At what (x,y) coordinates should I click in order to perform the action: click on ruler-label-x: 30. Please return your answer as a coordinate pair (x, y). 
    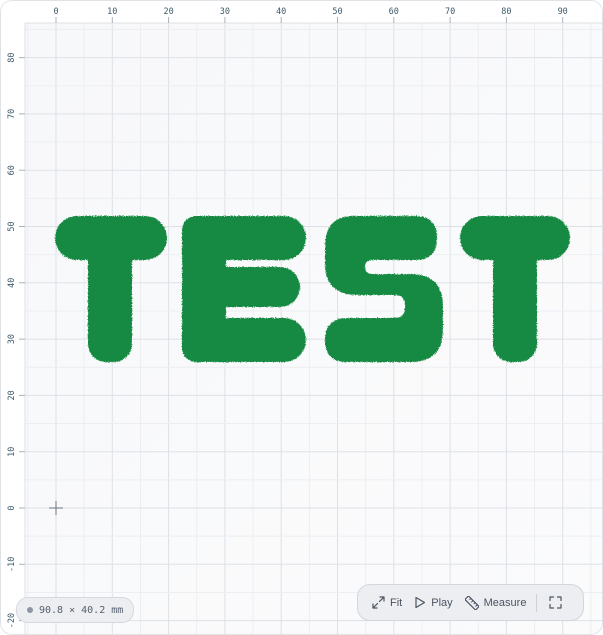
    Looking at the image, I should click on (225, 12).